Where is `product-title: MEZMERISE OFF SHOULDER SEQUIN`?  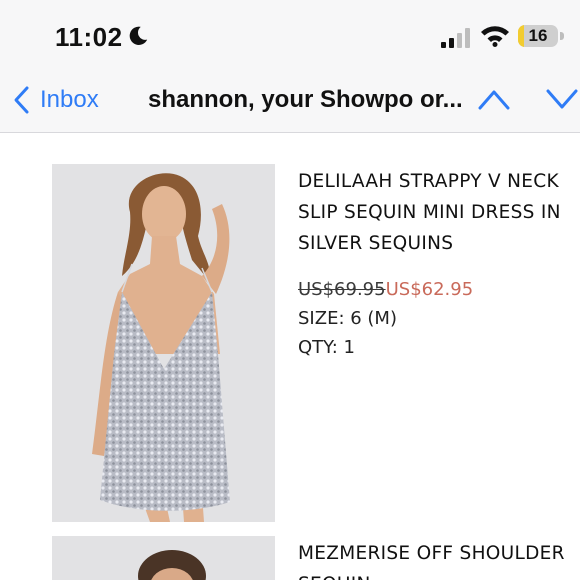 product-title: MEZMERISE OFF SHOULDER SEQUIN is located at coordinates (433, 559).